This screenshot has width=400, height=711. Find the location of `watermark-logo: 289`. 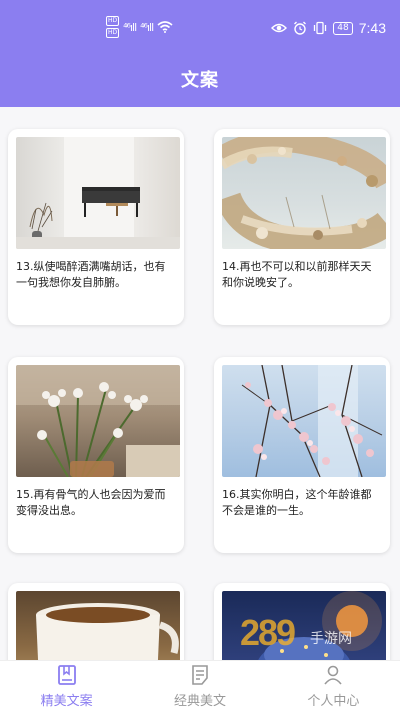

watermark-logo: 289 is located at coordinates (268, 632).